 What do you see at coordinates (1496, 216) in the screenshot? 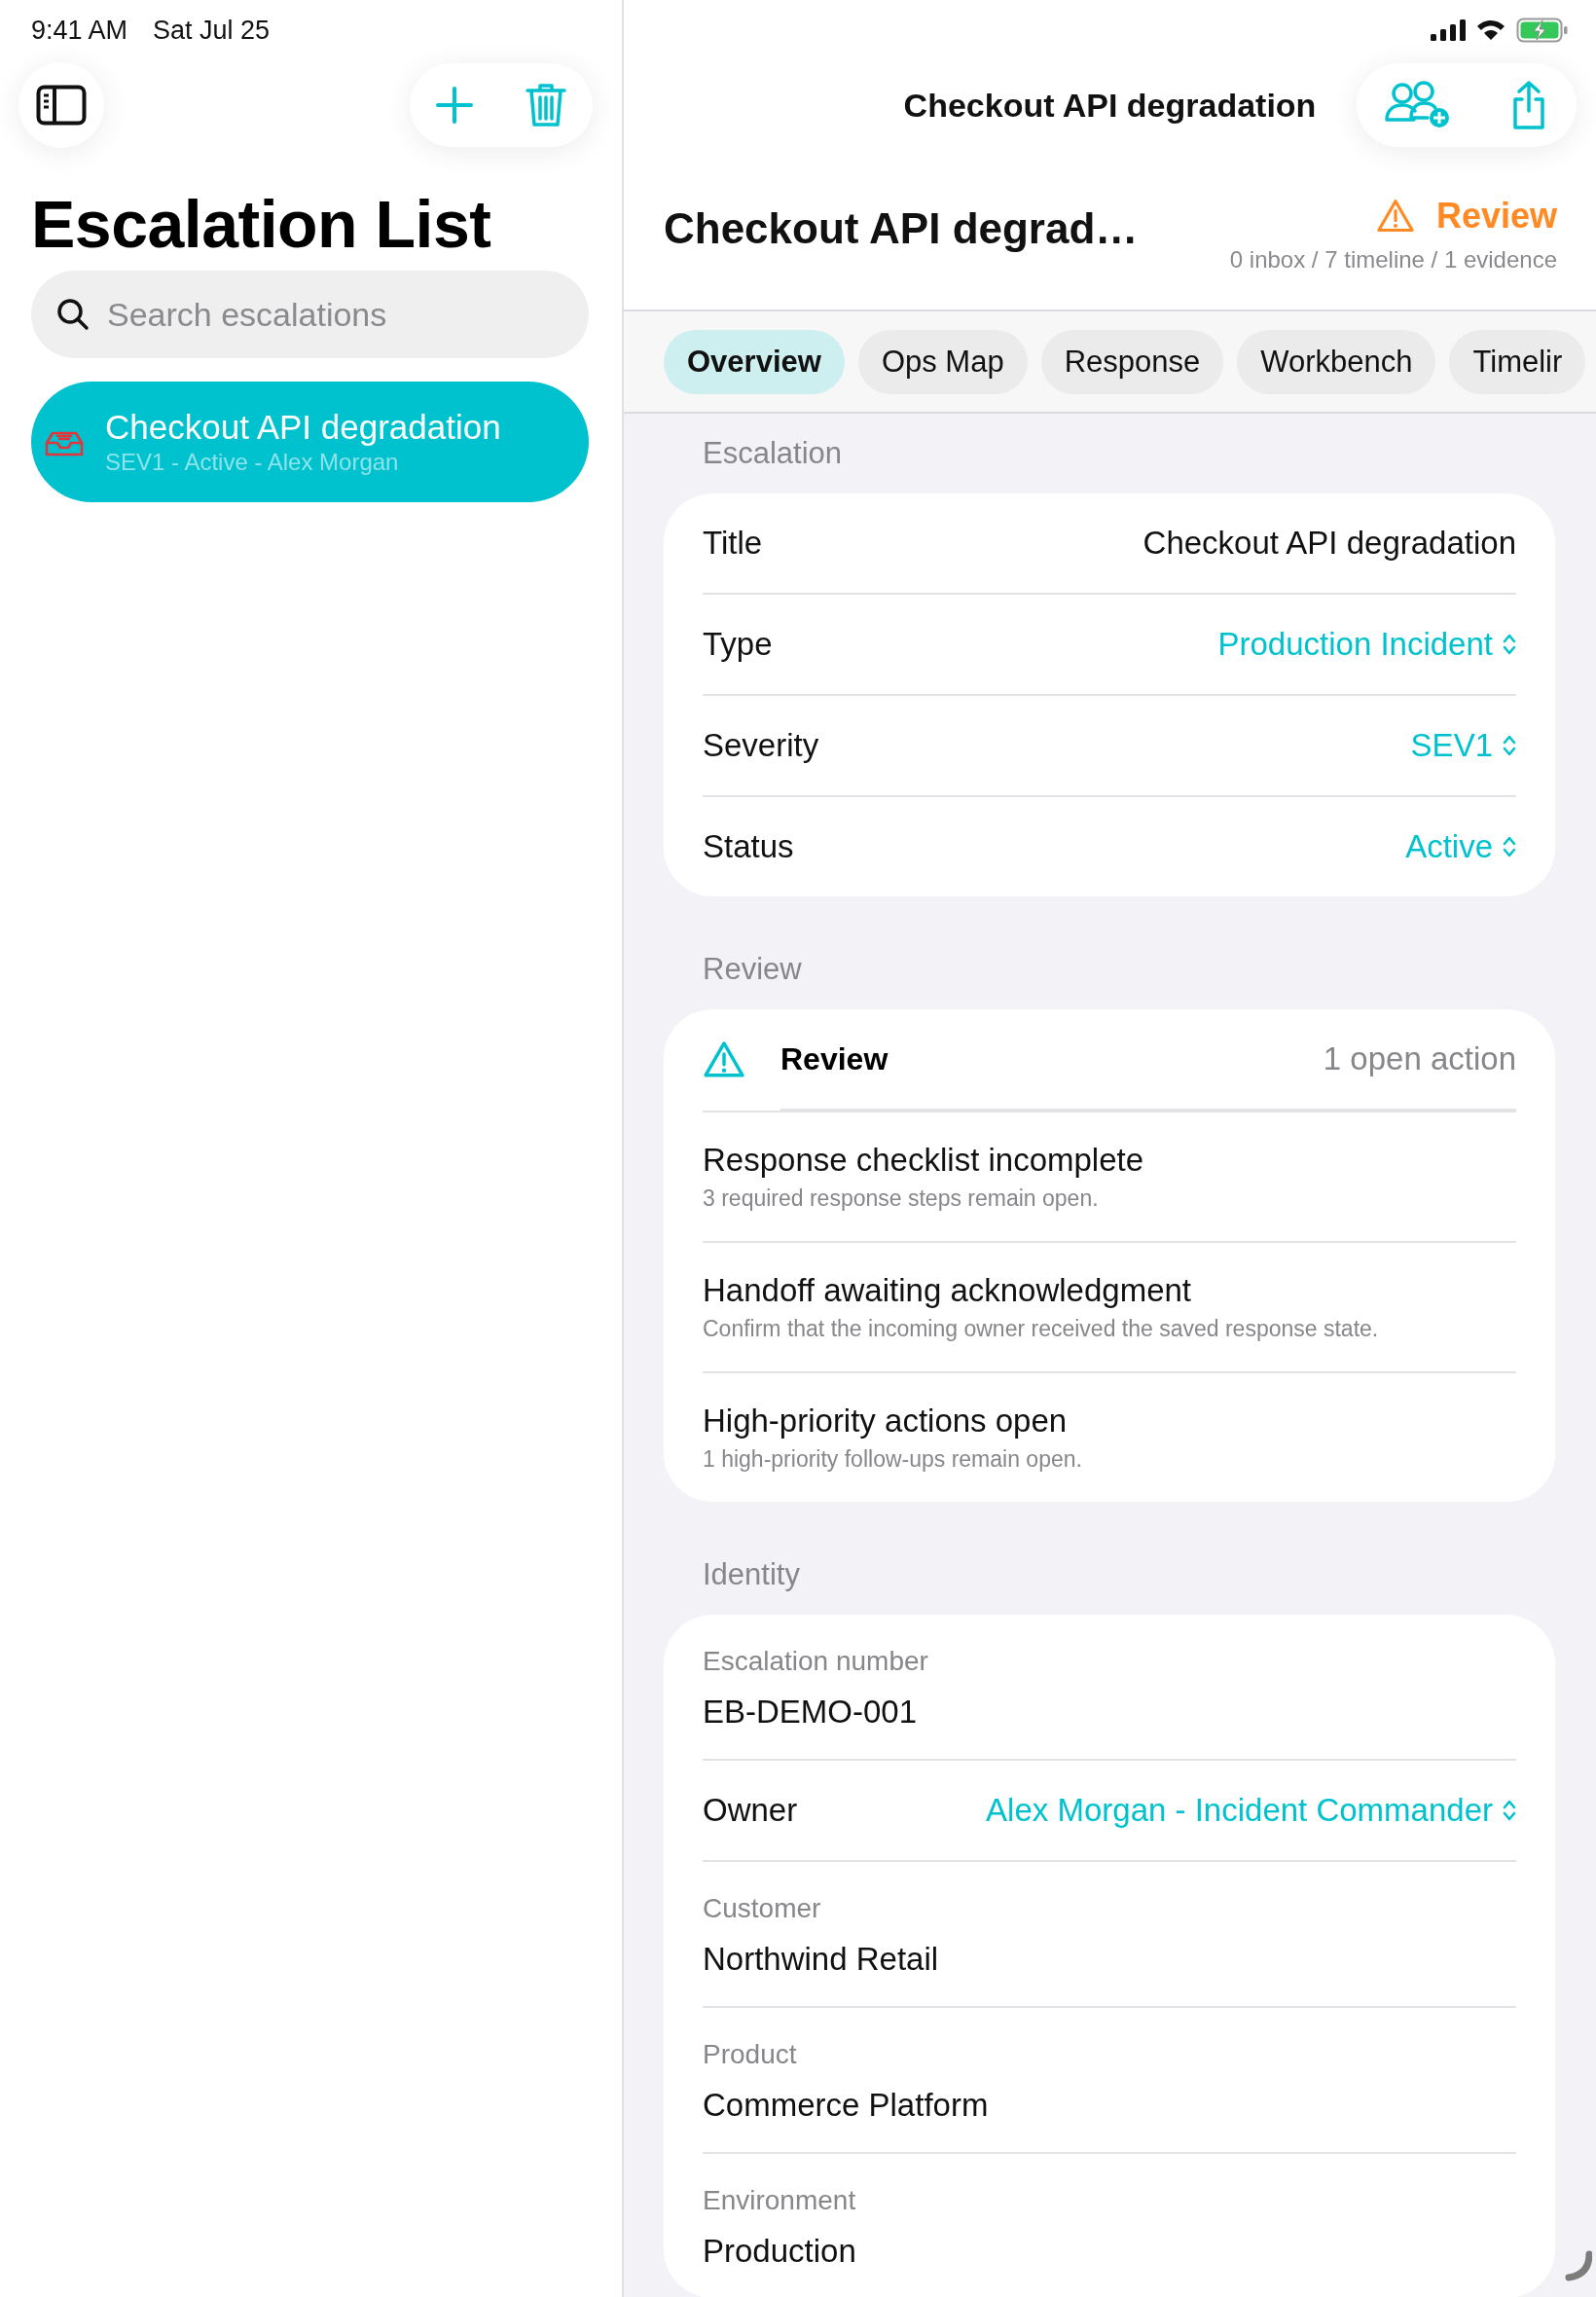
I see `review-status-label: Review` at bounding box center [1496, 216].